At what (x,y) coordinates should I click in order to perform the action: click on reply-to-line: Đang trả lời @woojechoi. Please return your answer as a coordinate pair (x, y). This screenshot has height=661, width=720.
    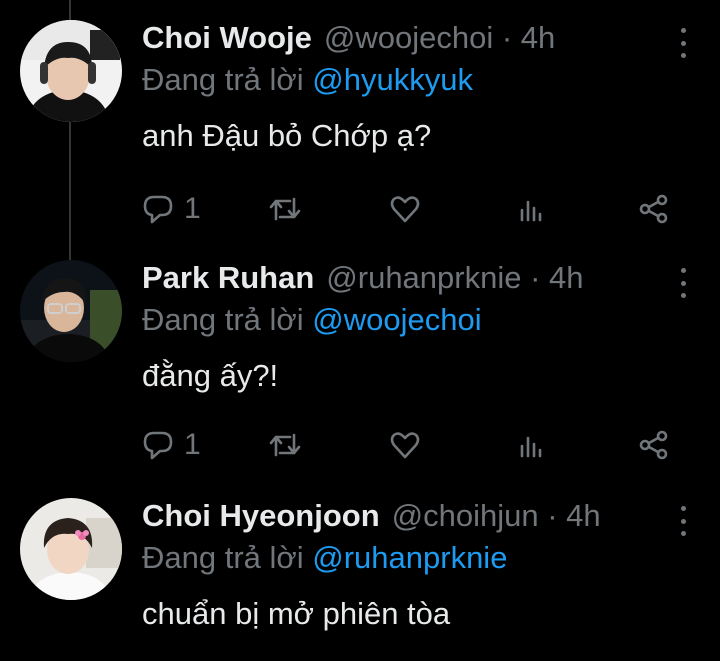
    Looking at the image, I should click on (416, 322).